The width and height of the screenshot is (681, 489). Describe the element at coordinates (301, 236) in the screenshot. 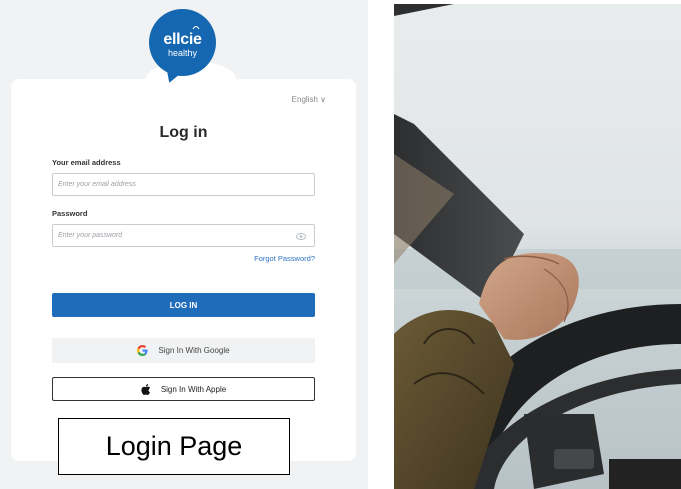

I see `eye-icon` at that location.